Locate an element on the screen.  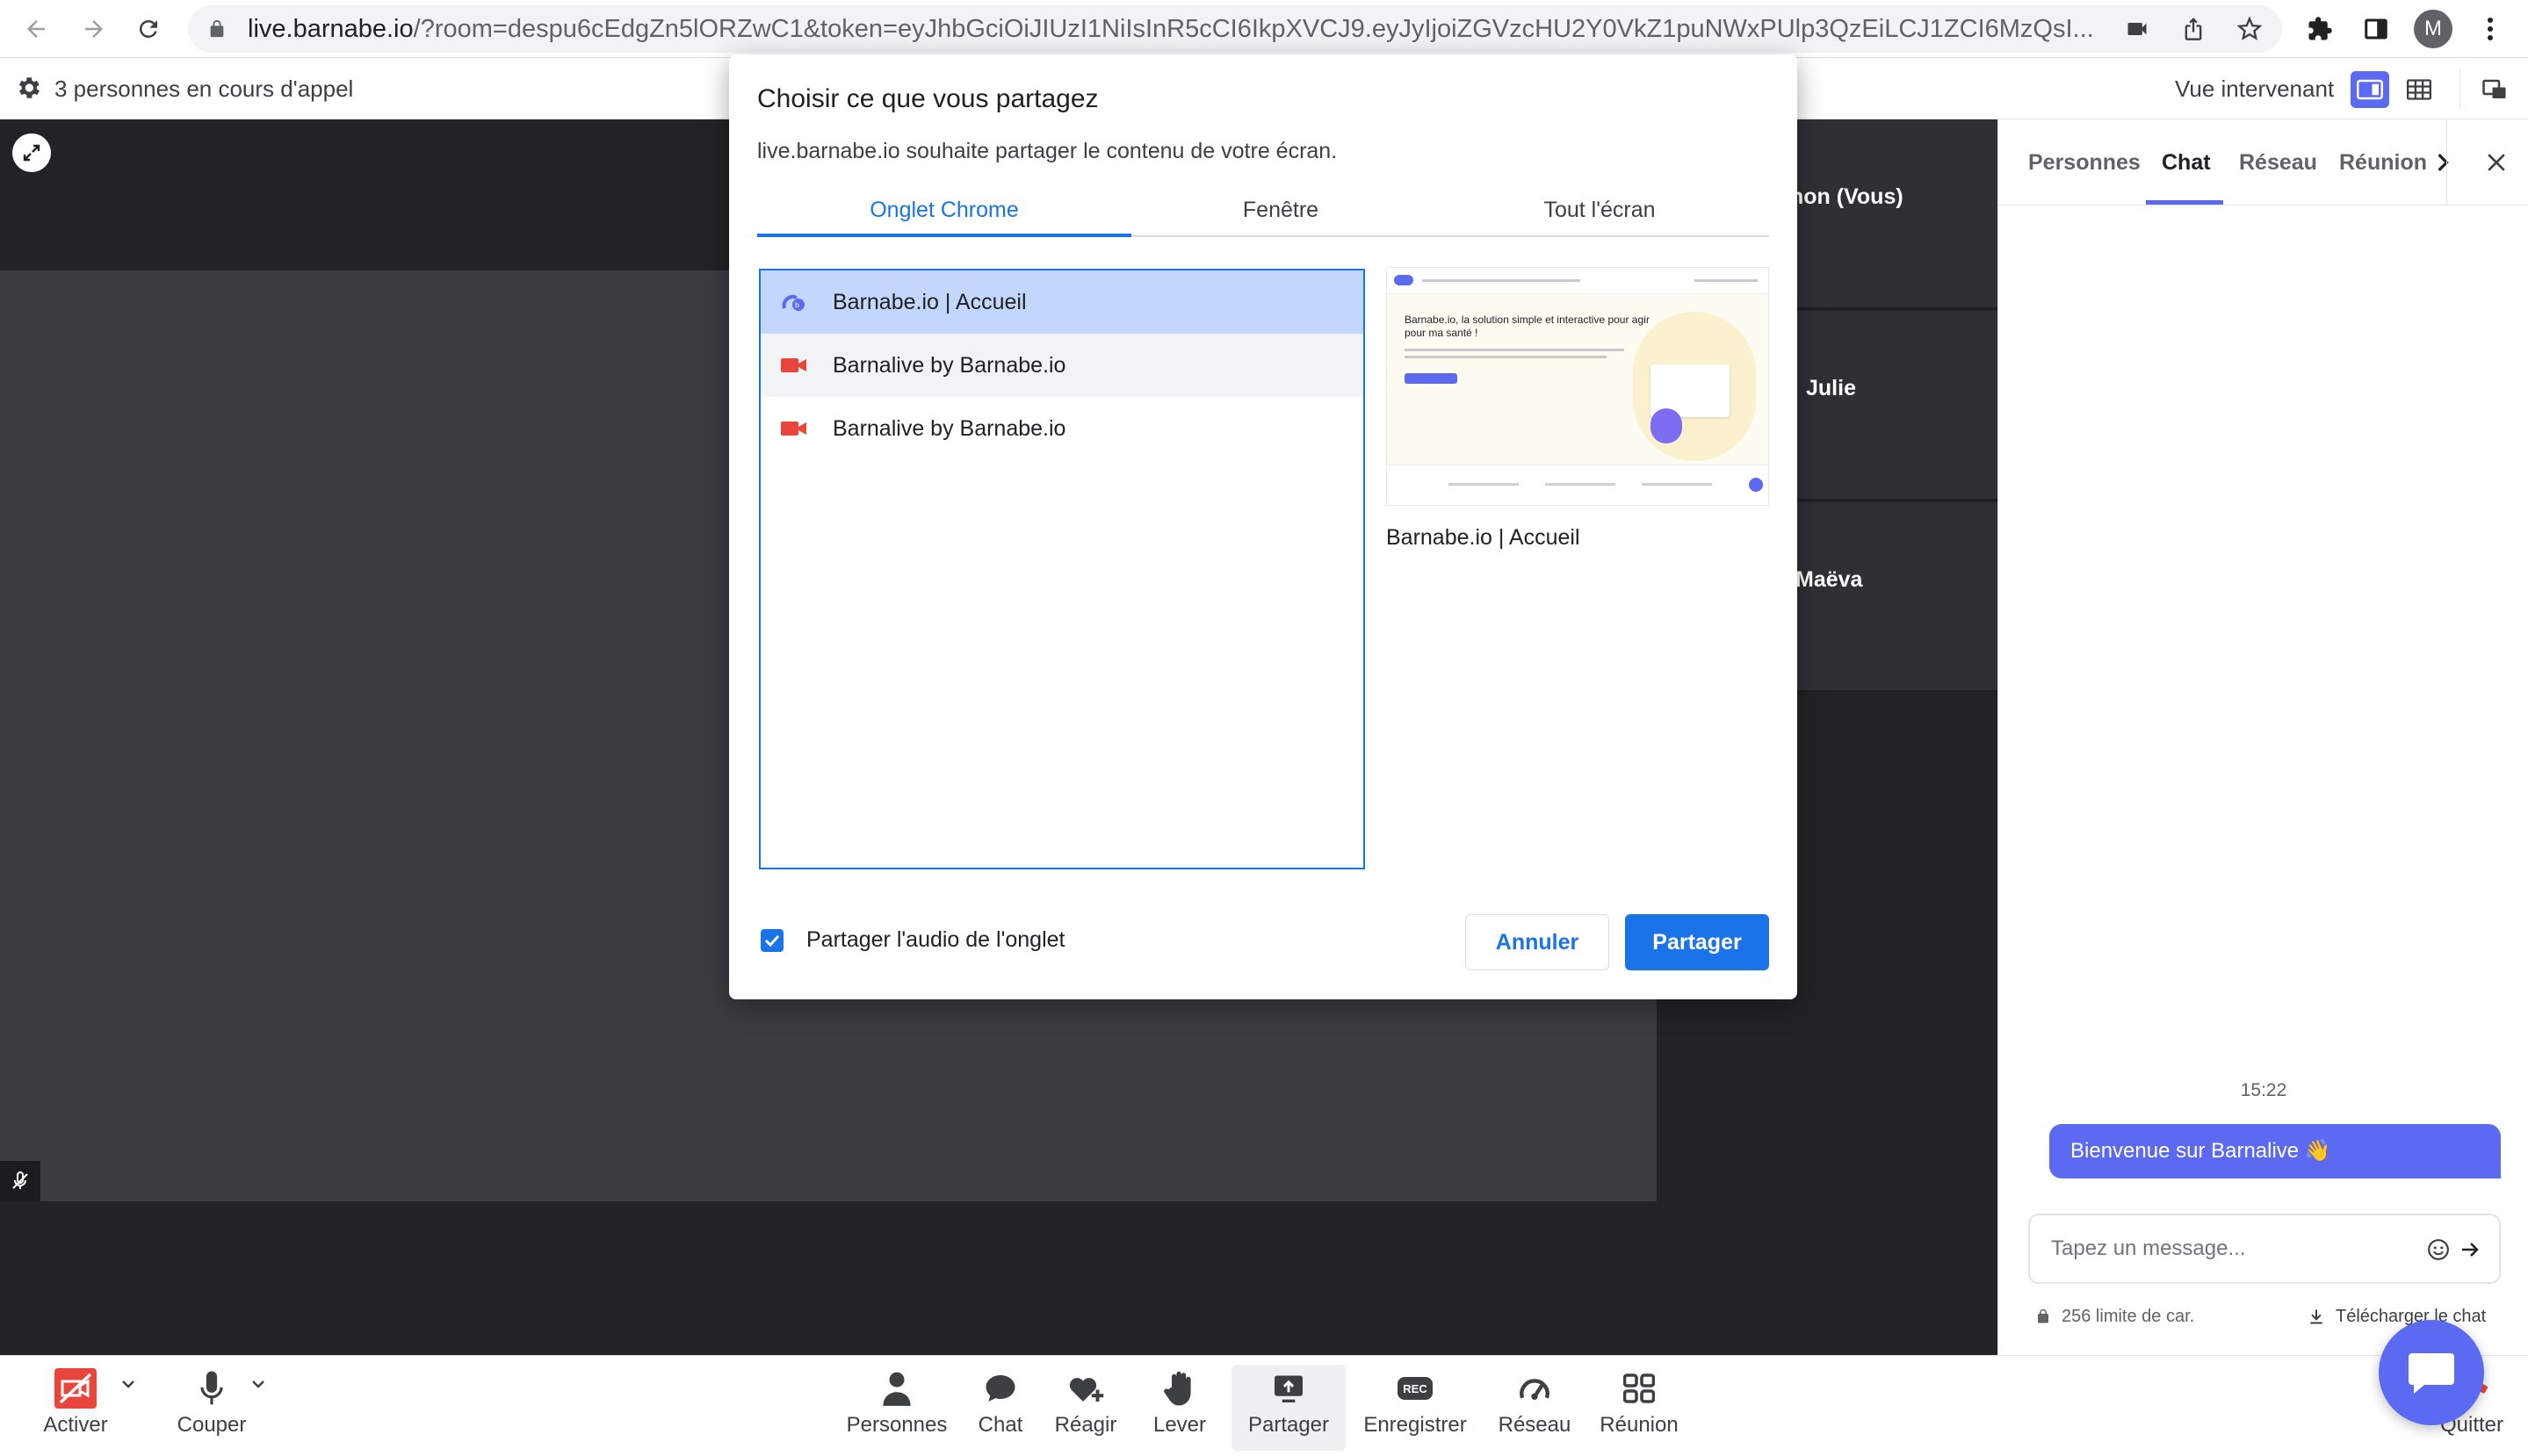
camera-options-caret is located at coordinates (128, 1384).